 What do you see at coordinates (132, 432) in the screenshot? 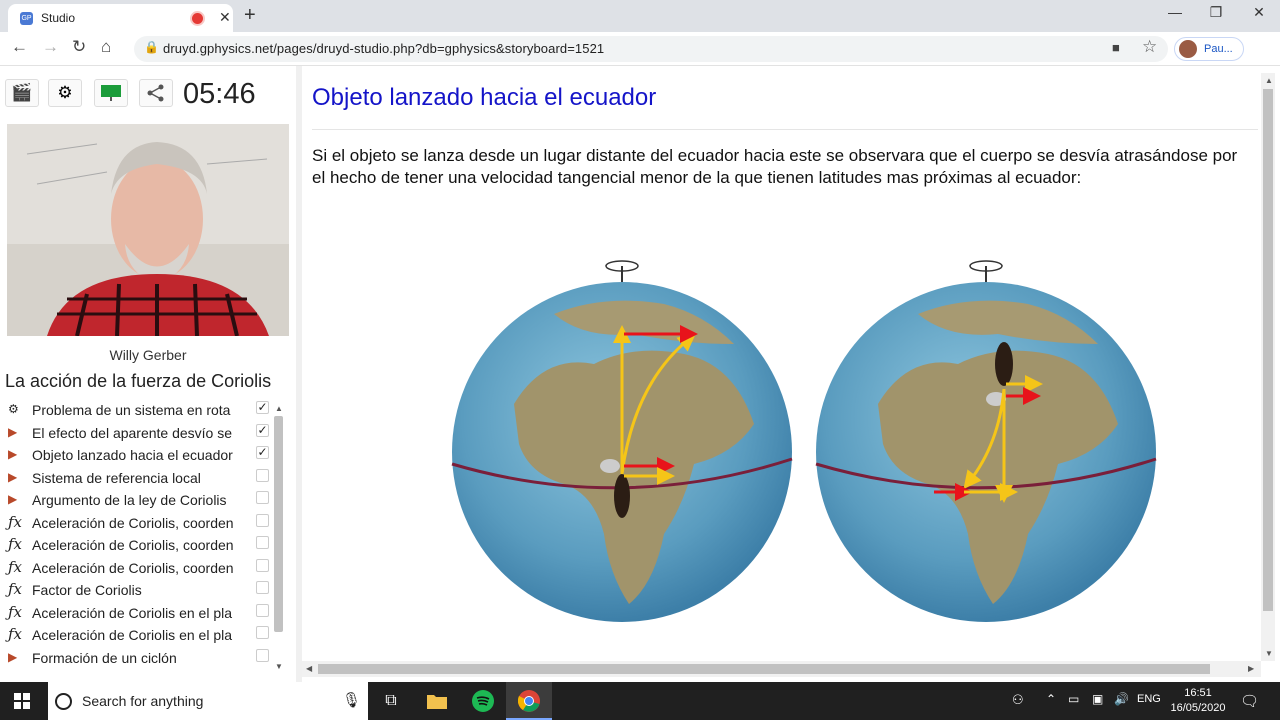
I see `lesson-item-label: El efecto del aparente desvío se` at bounding box center [132, 432].